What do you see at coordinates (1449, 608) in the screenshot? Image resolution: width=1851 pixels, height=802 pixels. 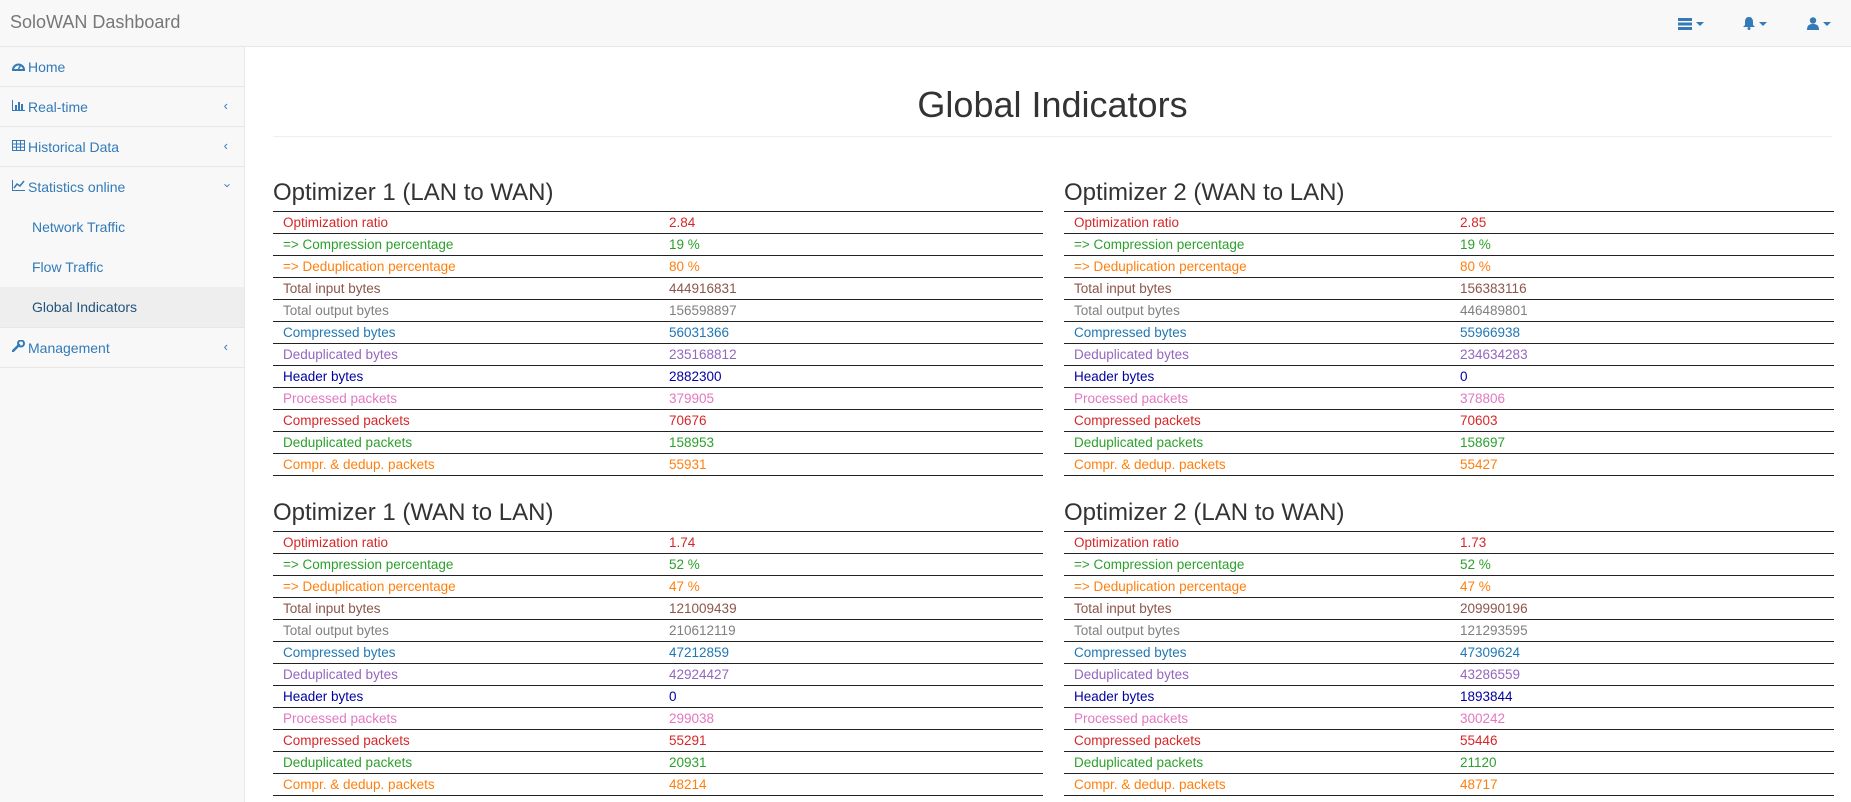 I see `table-row: Total input bytes 209990196` at bounding box center [1449, 608].